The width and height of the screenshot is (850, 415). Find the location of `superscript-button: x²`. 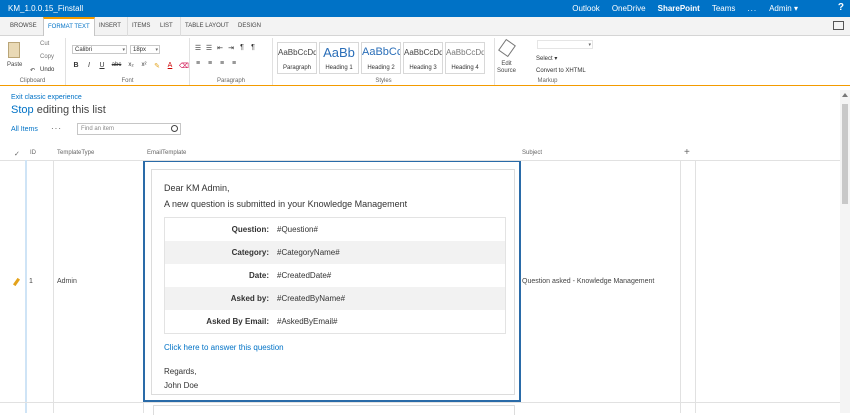

superscript-button: x² is located at coordinates (144, 66).